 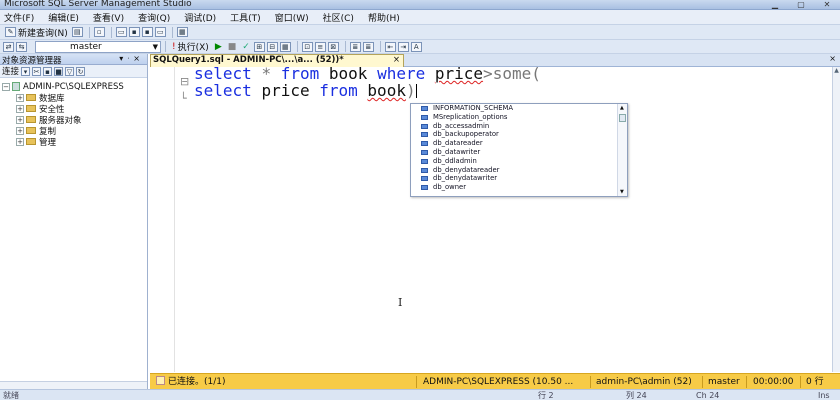 I want to click on menu-help: 帮助(H), so click(x=384, y=17).